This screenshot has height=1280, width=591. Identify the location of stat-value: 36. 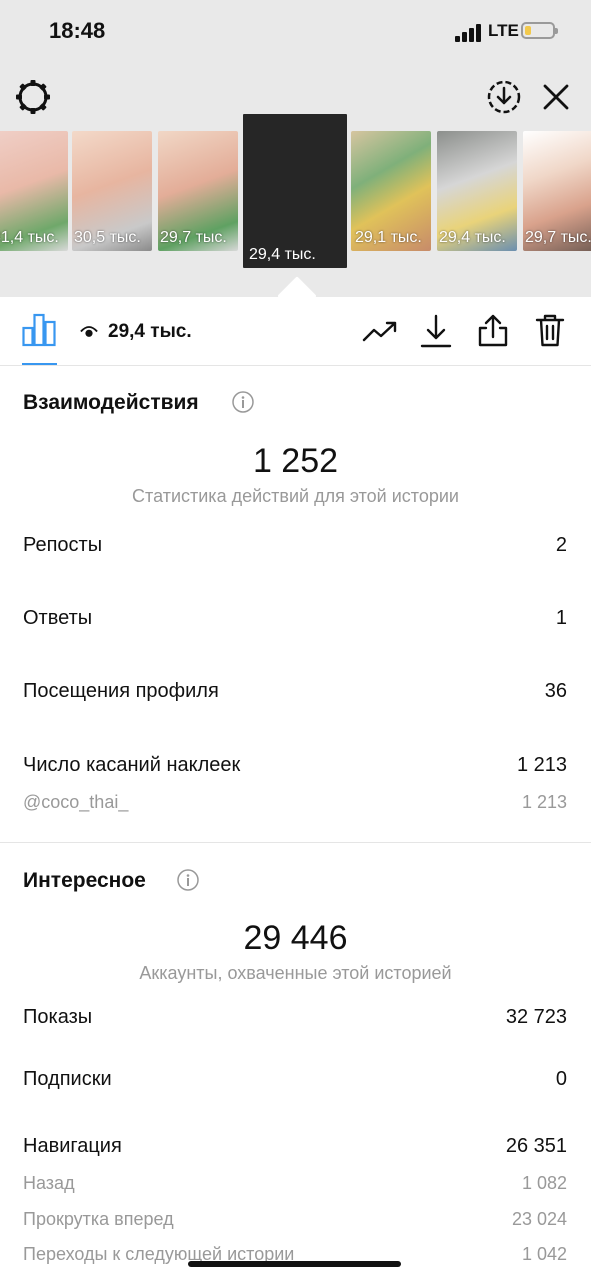
(555, 691).